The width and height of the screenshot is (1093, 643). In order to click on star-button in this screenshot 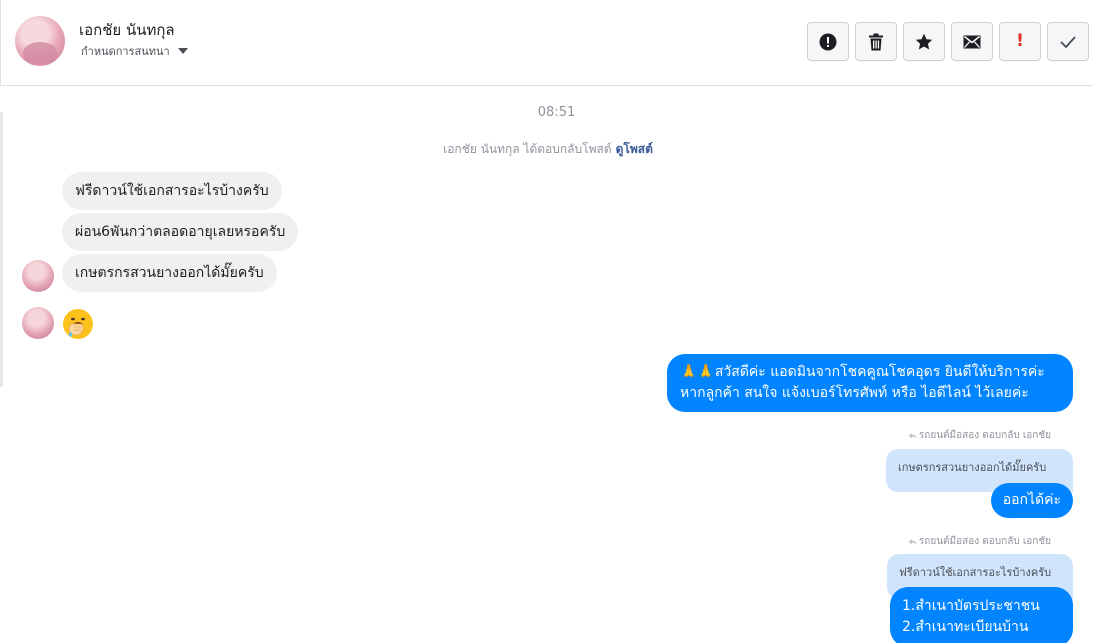, I will do `click(924, 41)`.